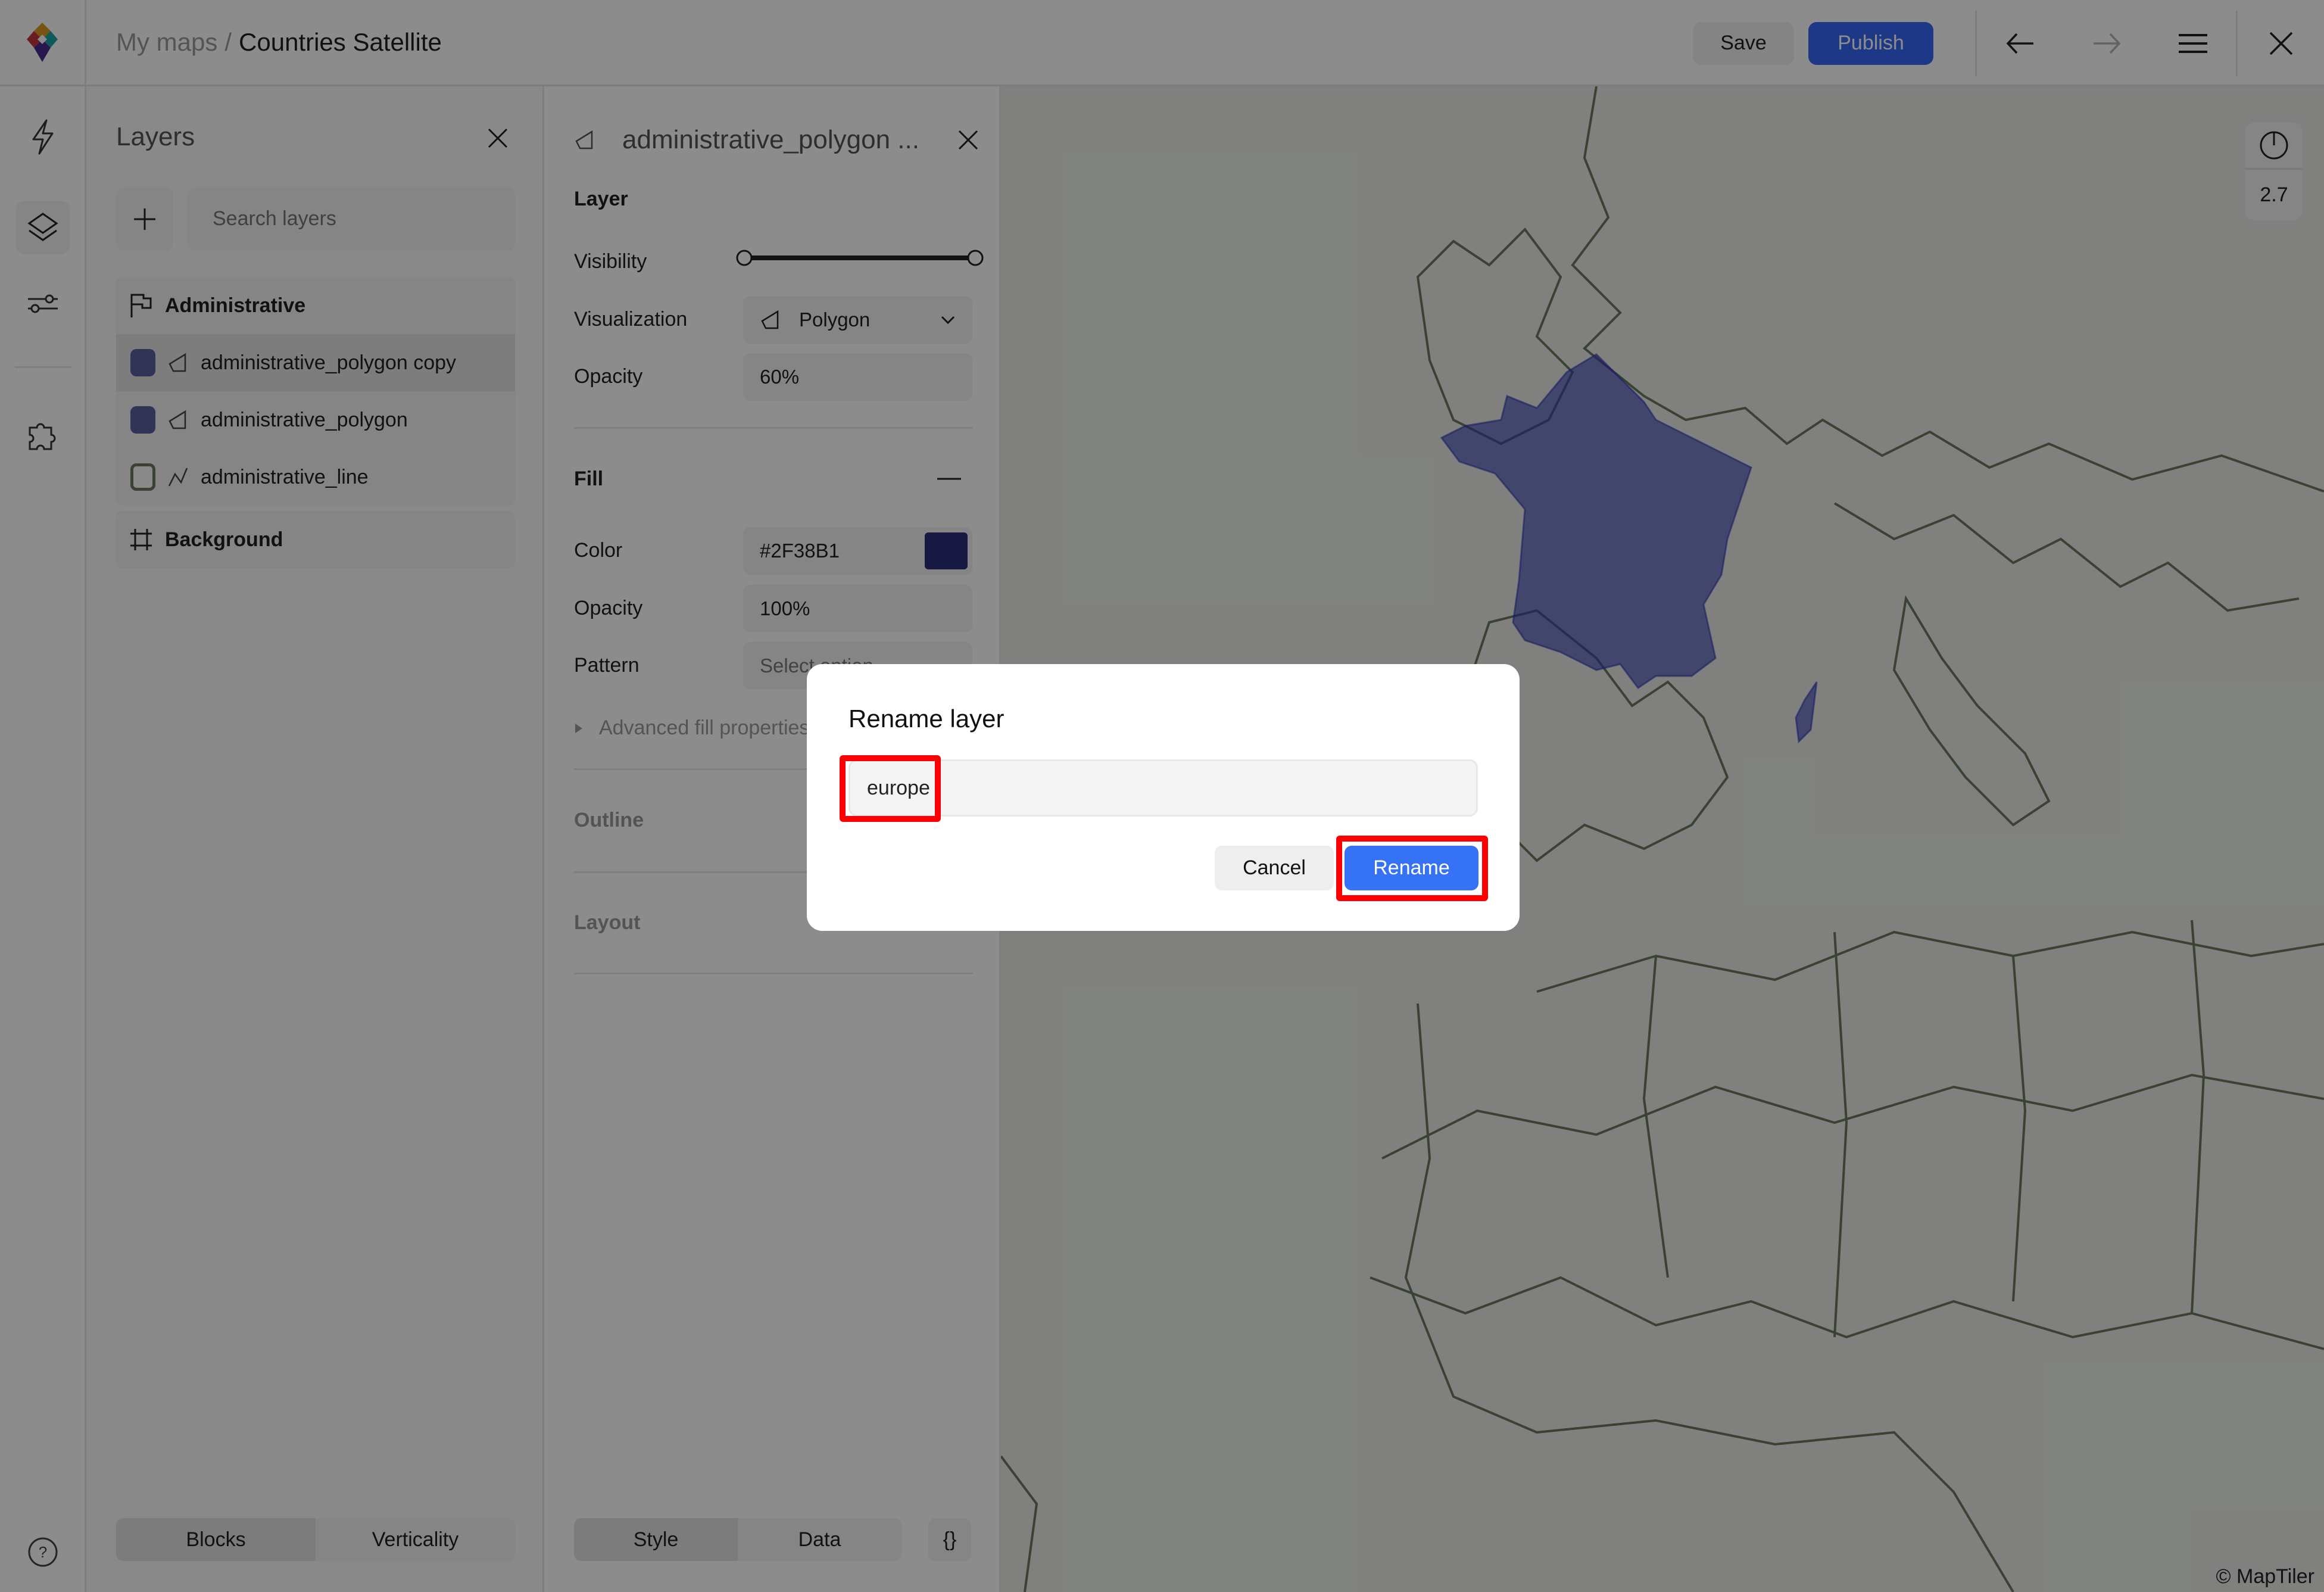 This screenshot has width=2324, height=1592. What do you see at coordinates (1163, 788) in the screenshot?
I see `layer-name-input` at bounding box center [1163, 788].